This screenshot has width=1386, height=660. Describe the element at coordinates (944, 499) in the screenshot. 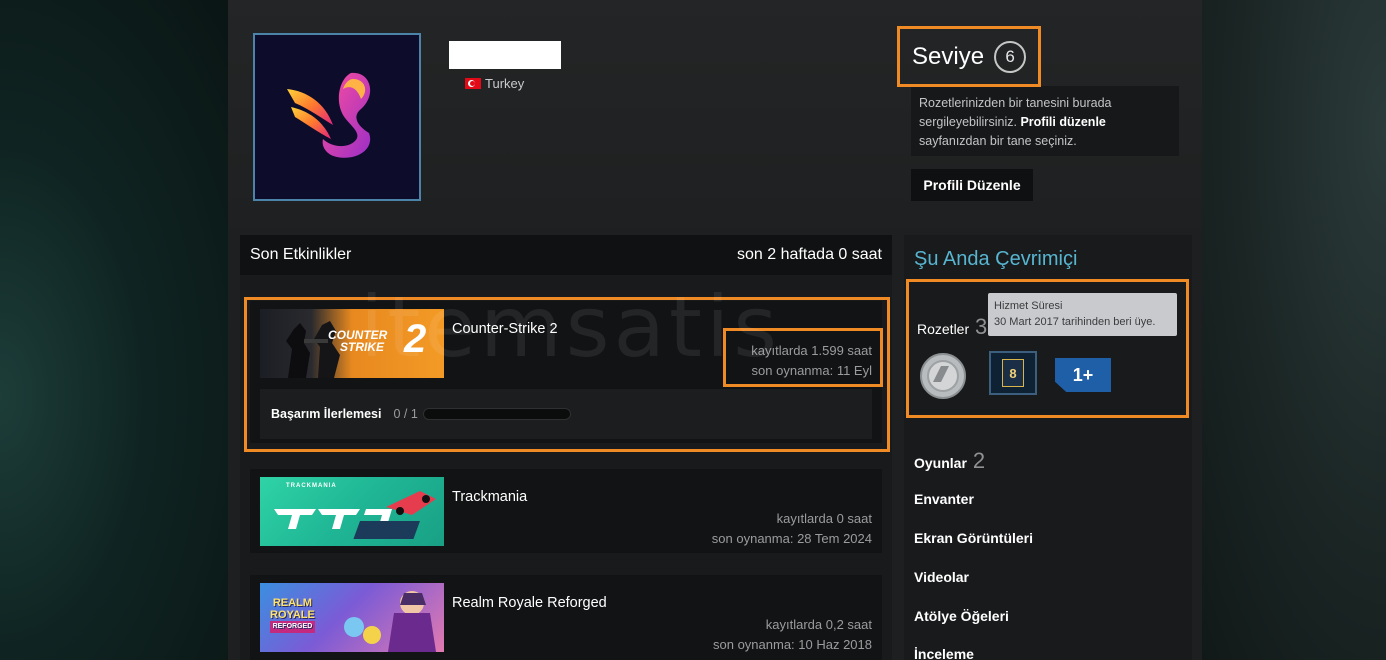

I see `sidebar-link-inventory: Envanter` at that location.